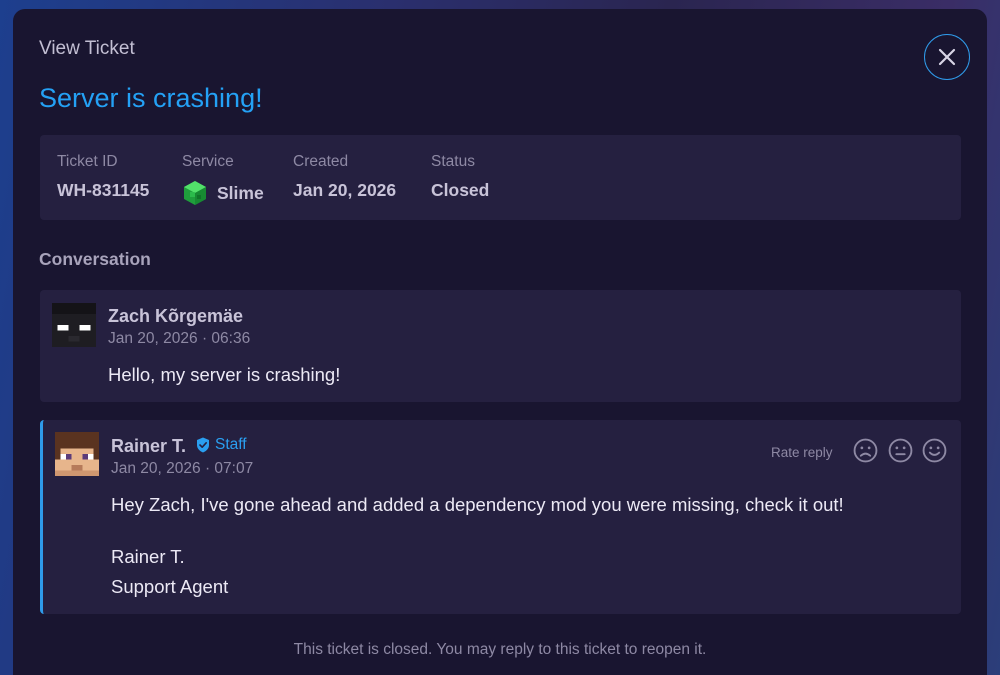 The width and height of the screenshot is (1000, 675). I want to click on customer-avatar, so click(74, 325).